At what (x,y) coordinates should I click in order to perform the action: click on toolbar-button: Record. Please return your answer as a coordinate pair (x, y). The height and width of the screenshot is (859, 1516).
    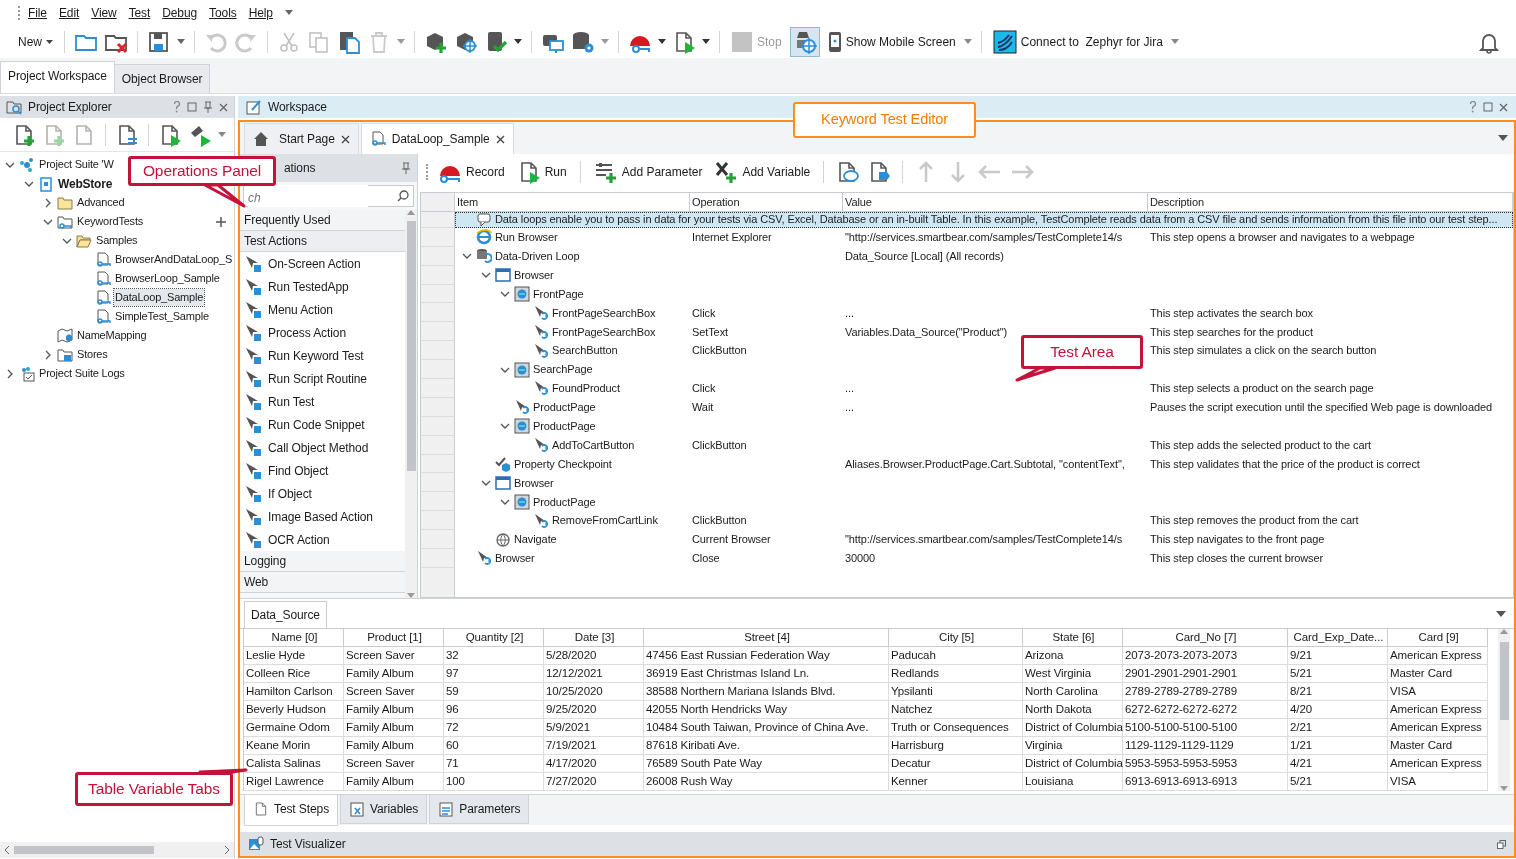
    Looking at the image, I should click on (471, 172).